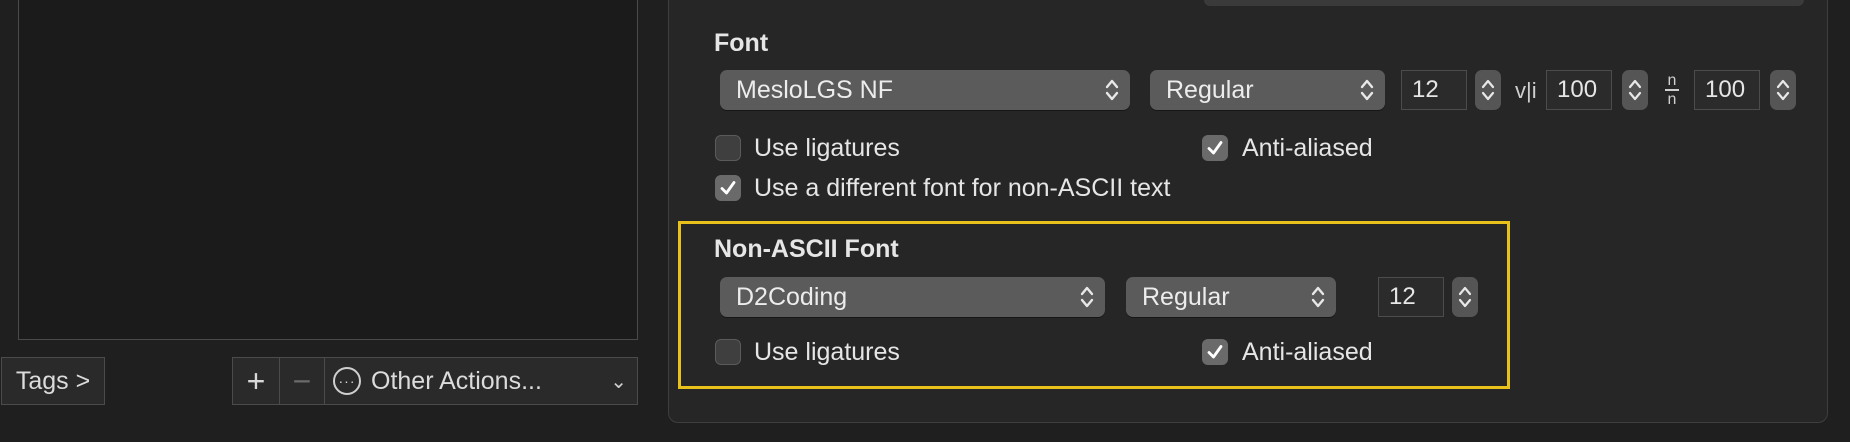 This screenshot has width=1850, height=442. I want to click on non-ascii-anti-aliased-checkbox, so click(1215, 352).